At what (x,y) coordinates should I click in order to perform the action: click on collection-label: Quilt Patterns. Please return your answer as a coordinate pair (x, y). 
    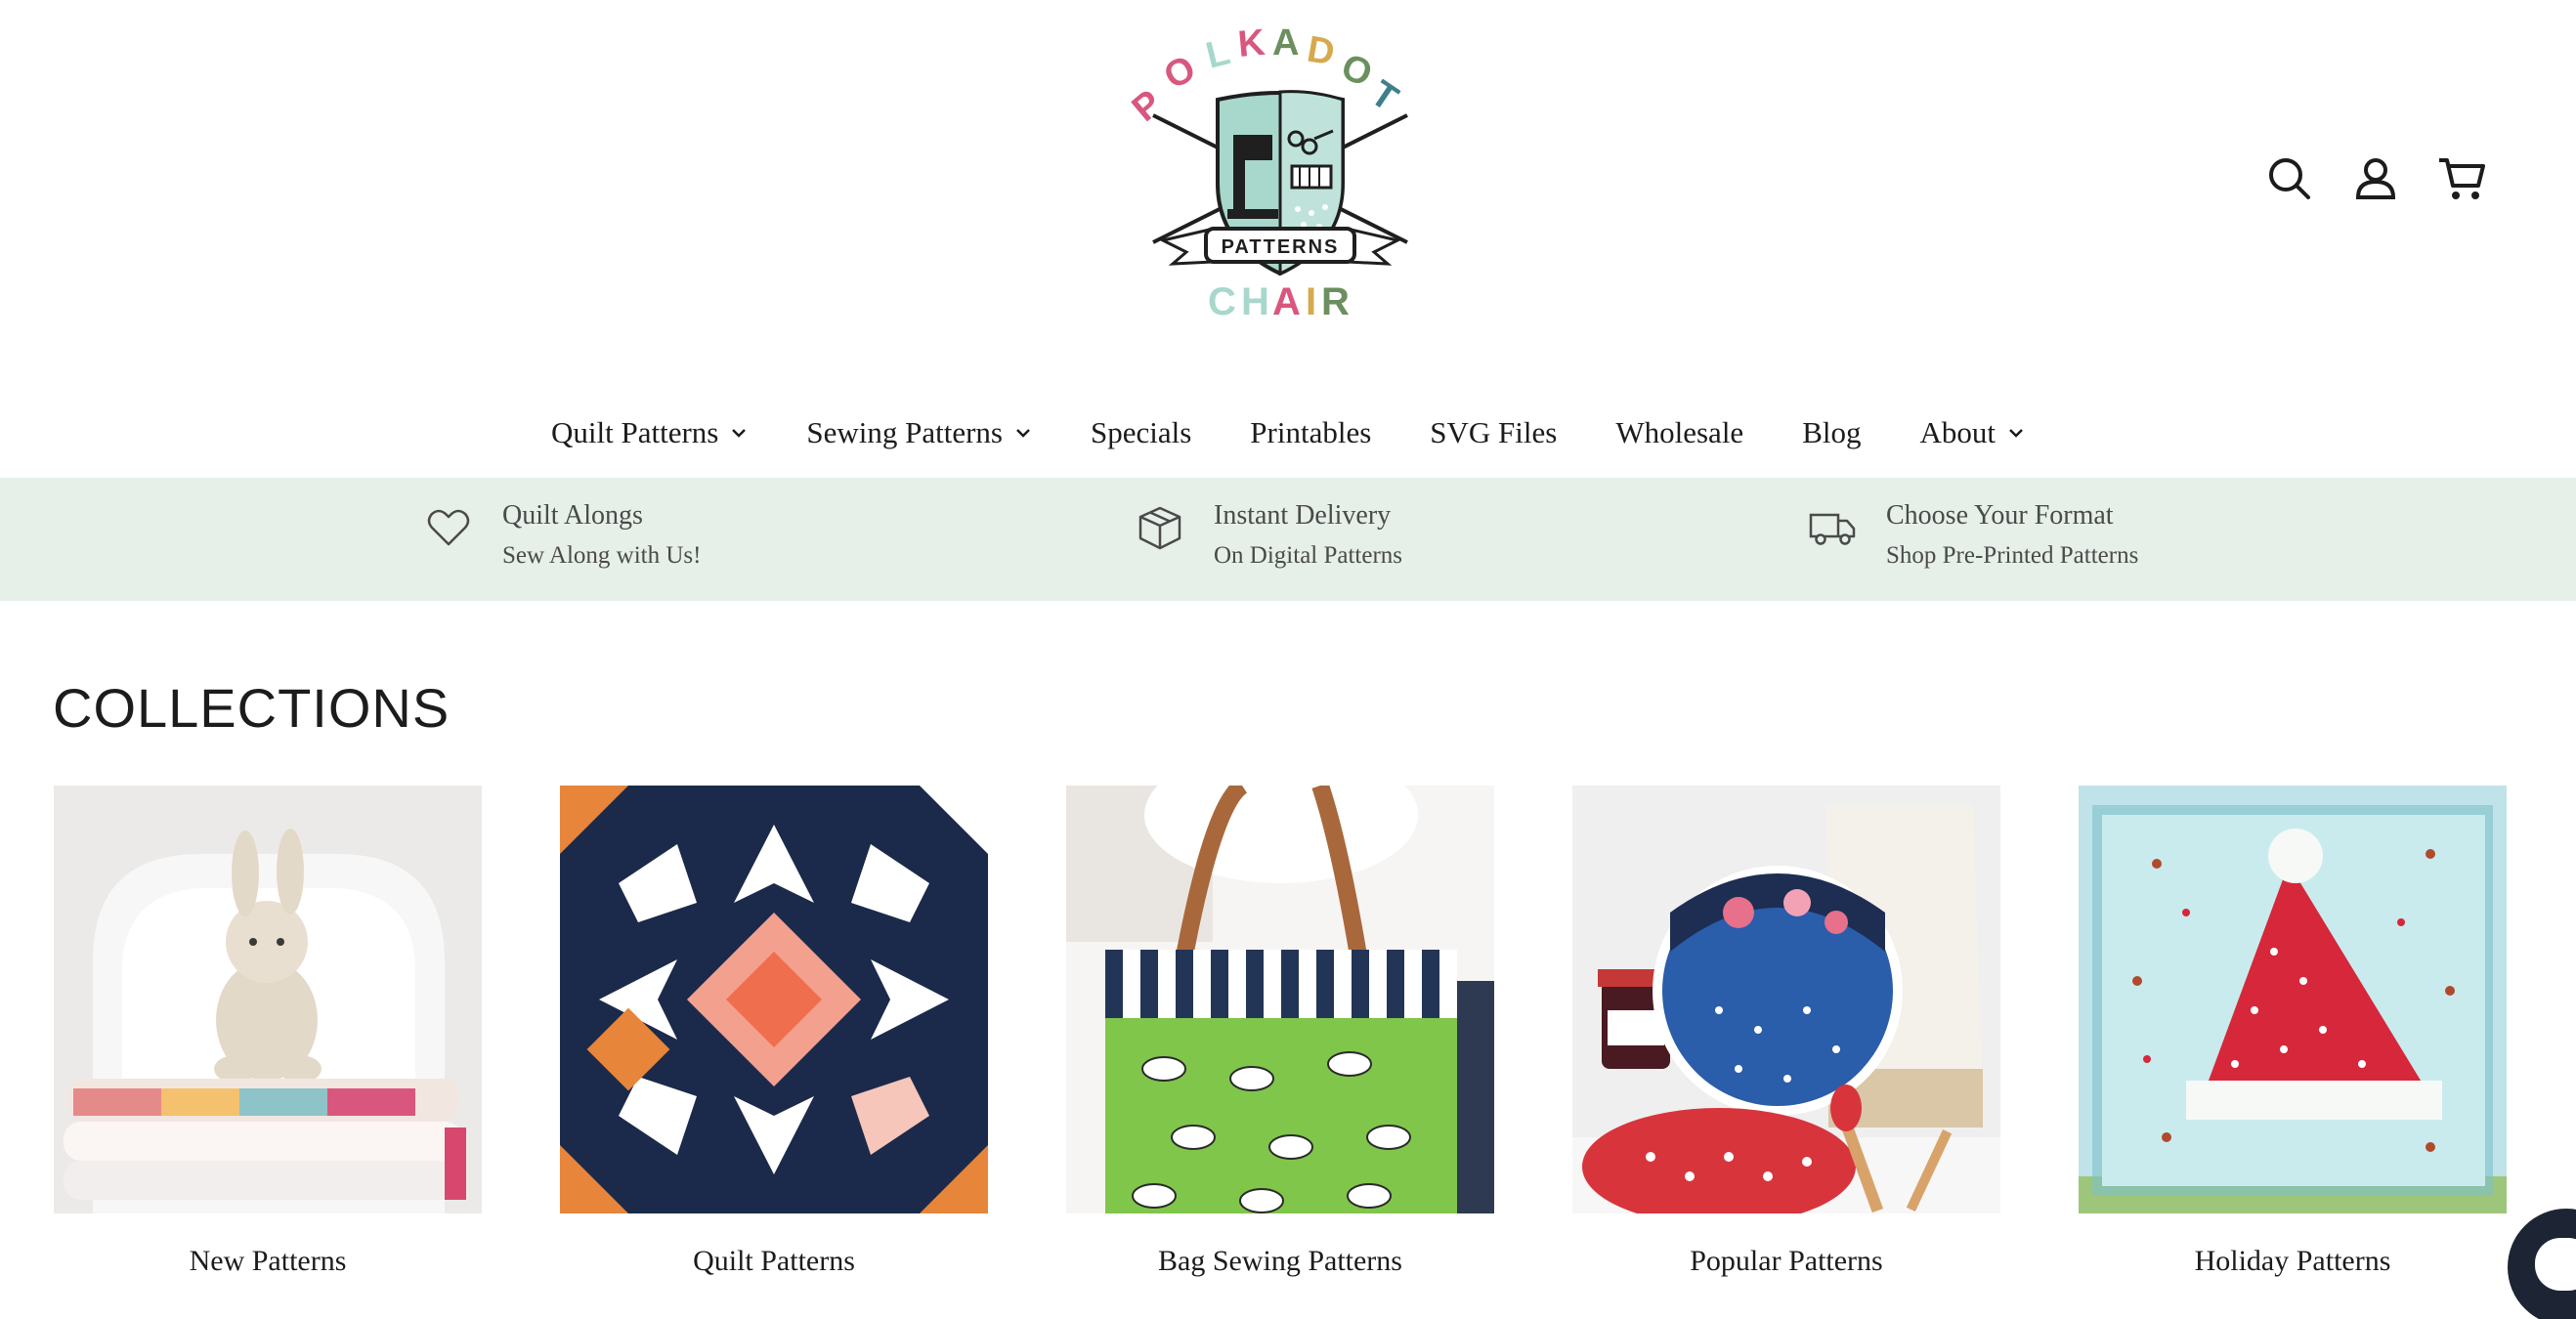
    Looking at the image, I should click on (774, 1261).